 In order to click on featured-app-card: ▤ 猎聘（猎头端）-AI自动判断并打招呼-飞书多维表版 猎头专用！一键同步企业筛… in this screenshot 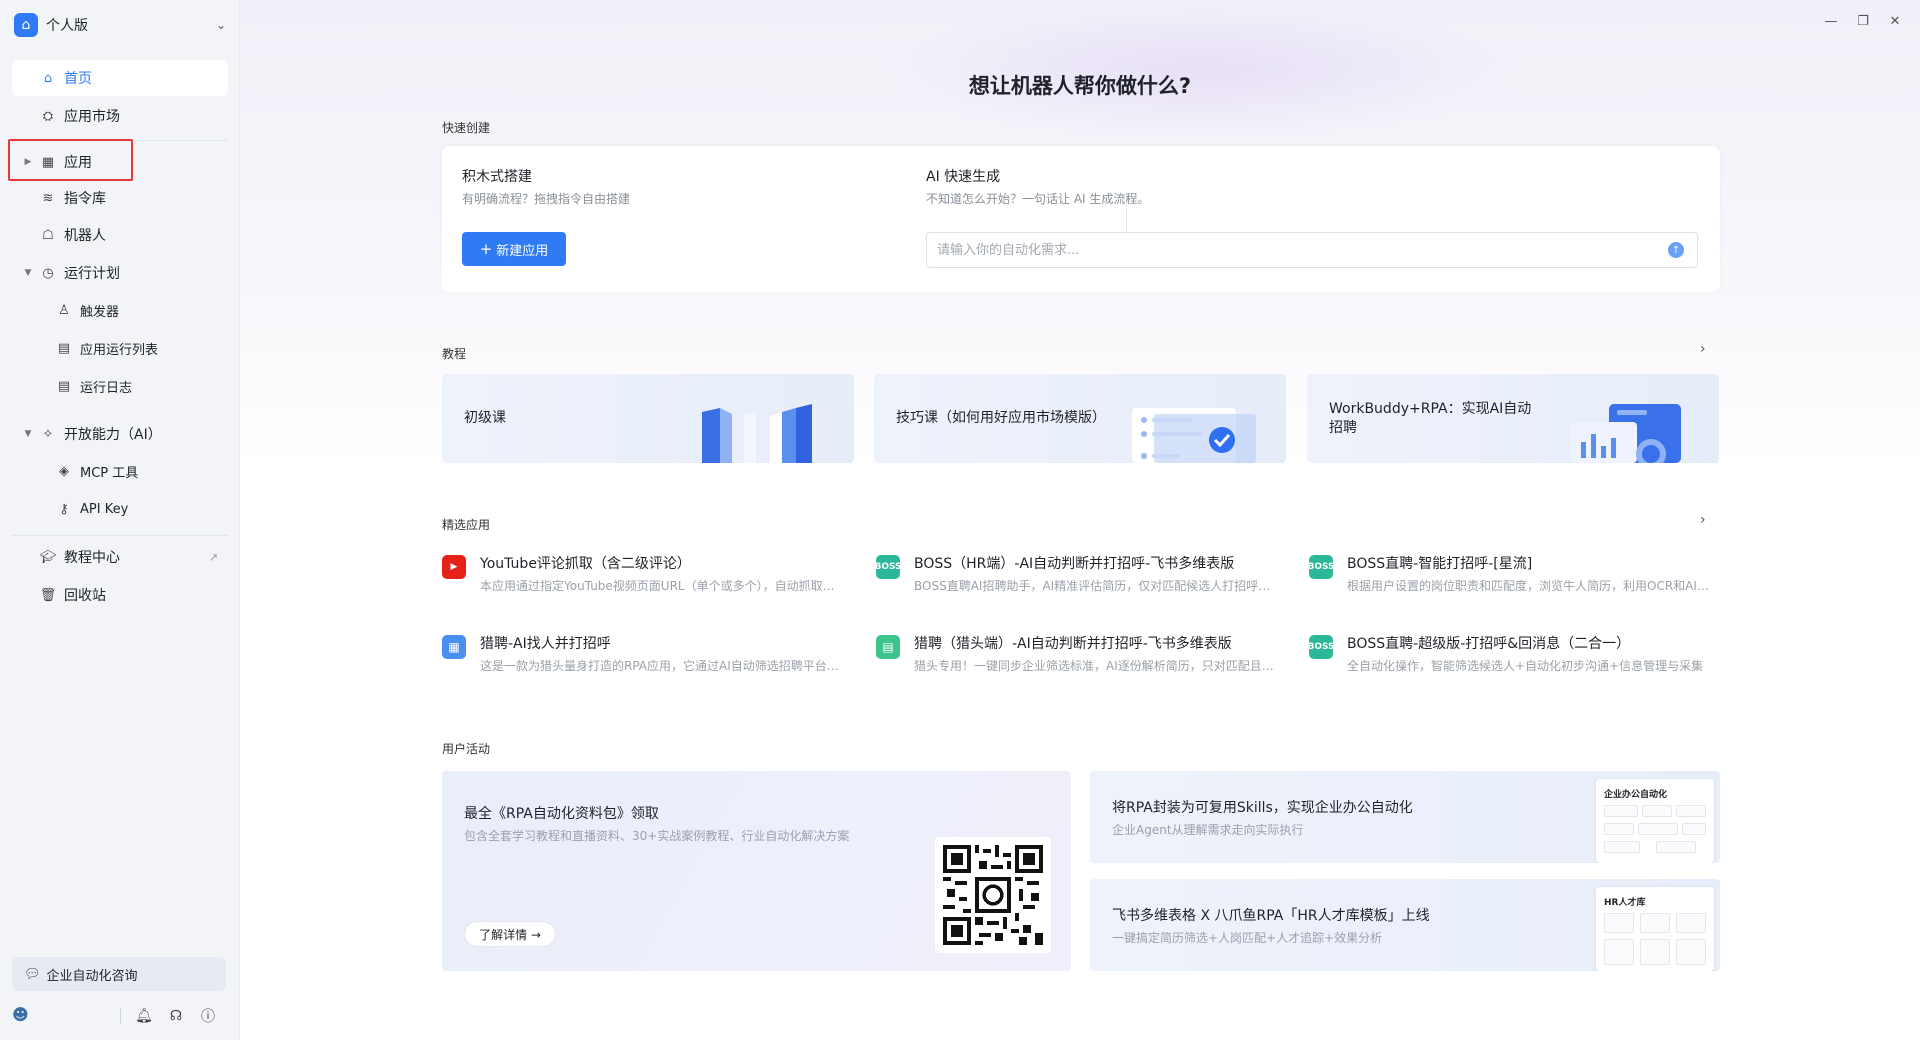, I will do `click(1076, 656)`.